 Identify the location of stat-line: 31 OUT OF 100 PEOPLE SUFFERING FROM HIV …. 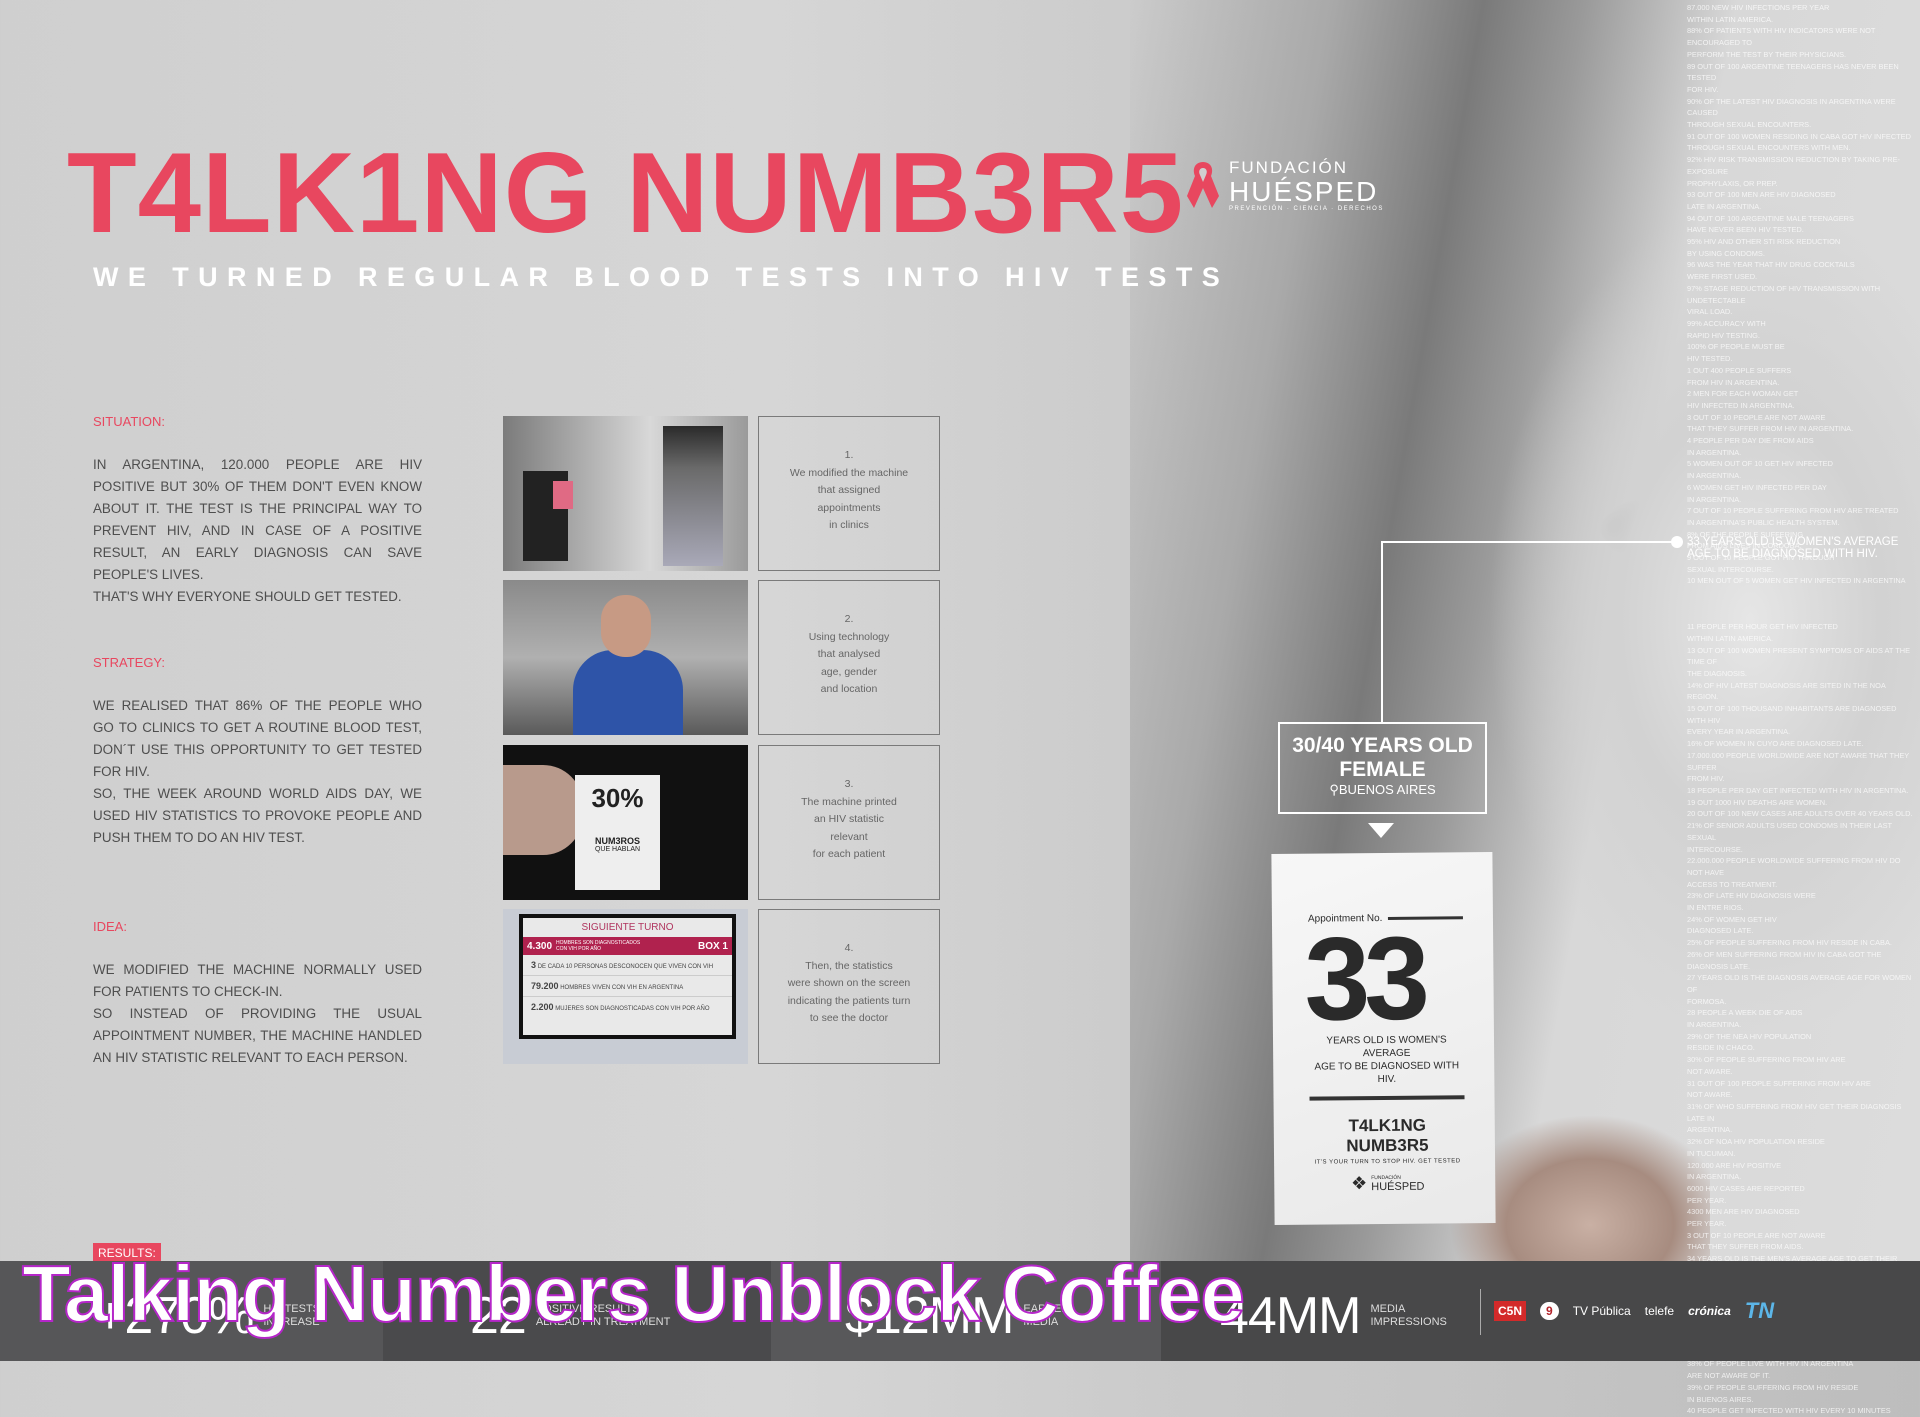
(1779, 1083).